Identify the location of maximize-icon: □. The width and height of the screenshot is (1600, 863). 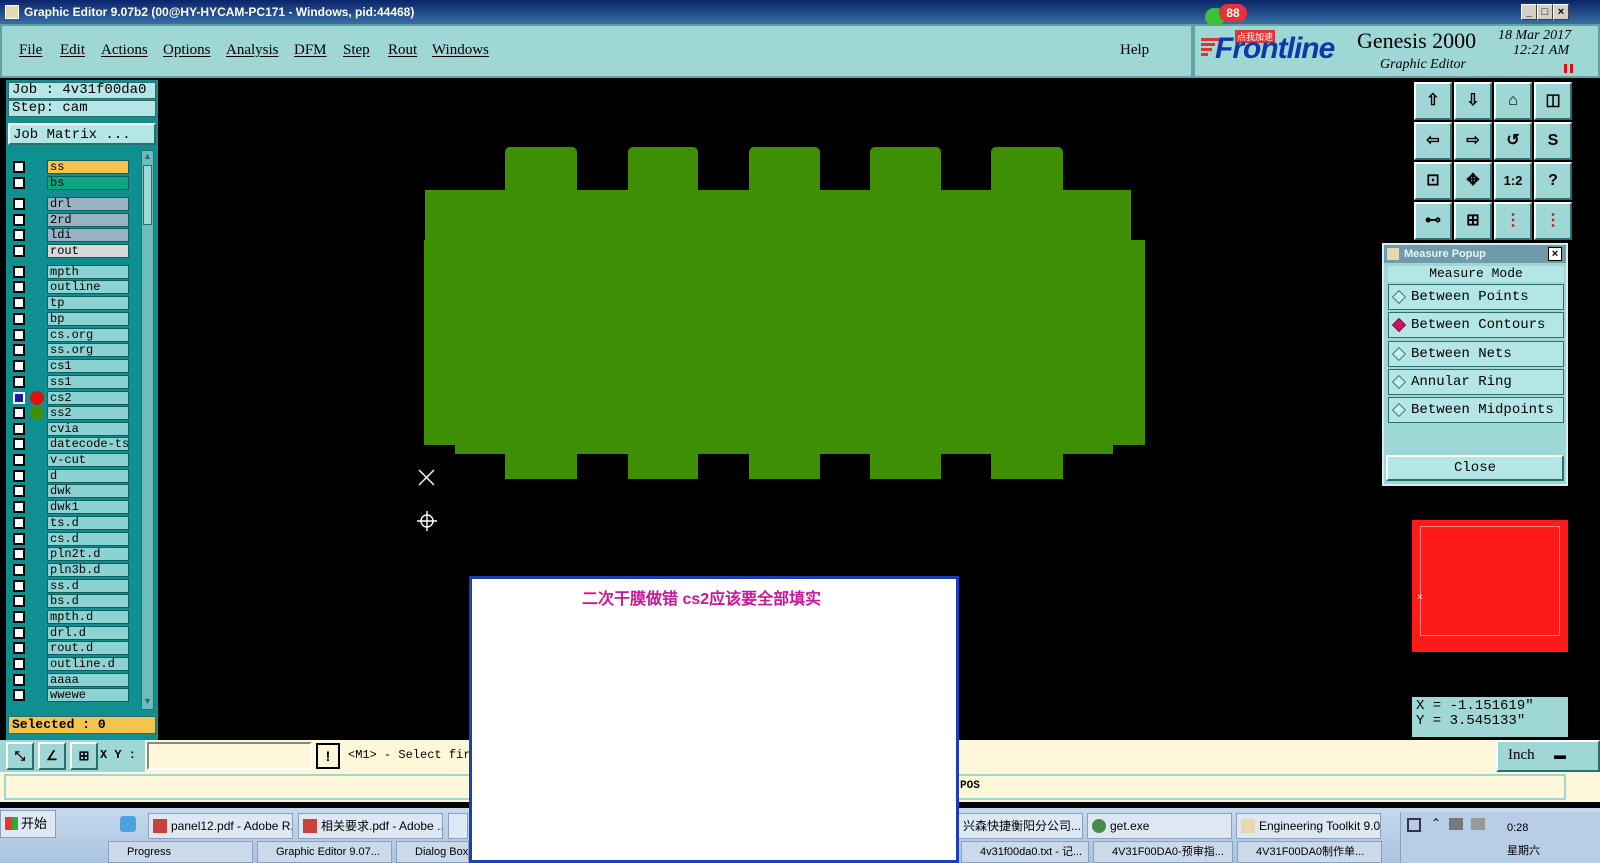
(1545, 12).